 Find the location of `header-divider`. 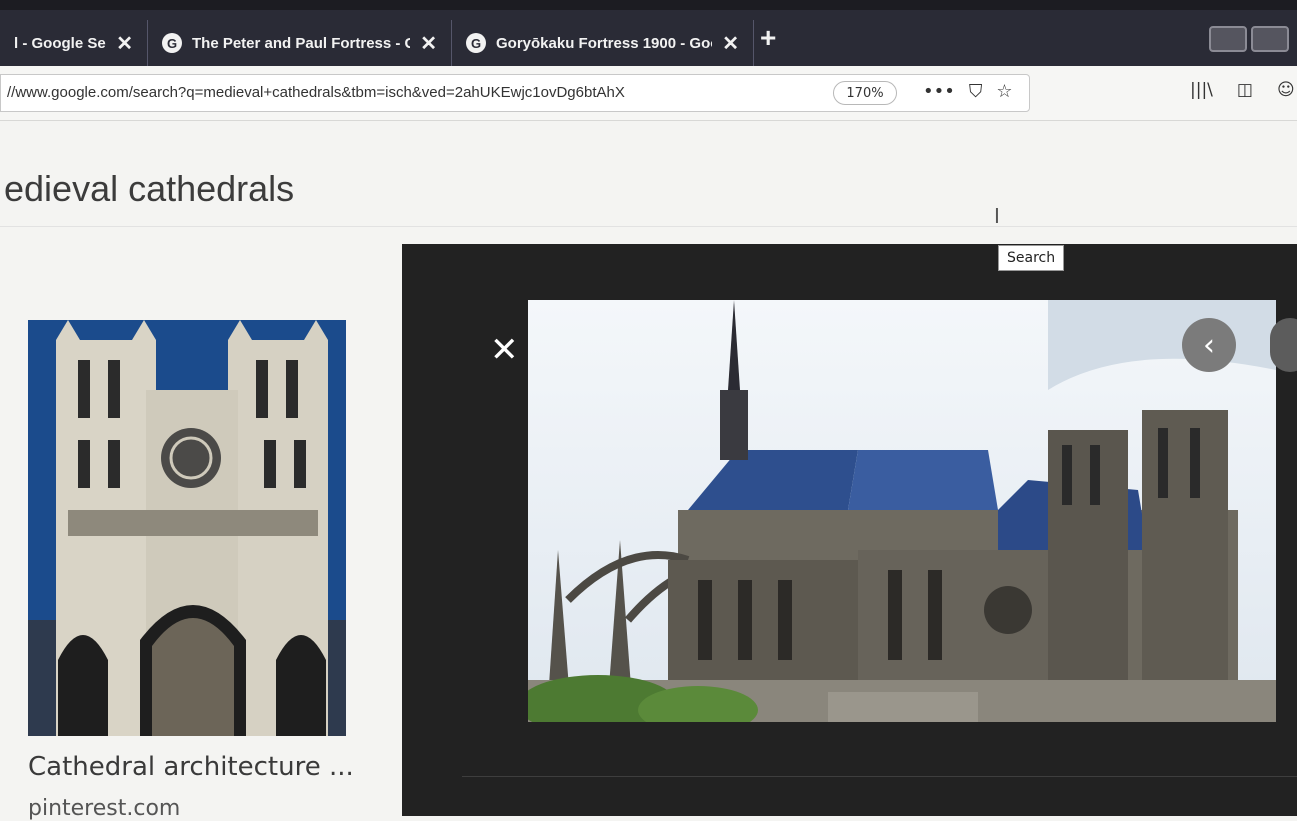

header-divider is located at coordinates (648, 226).